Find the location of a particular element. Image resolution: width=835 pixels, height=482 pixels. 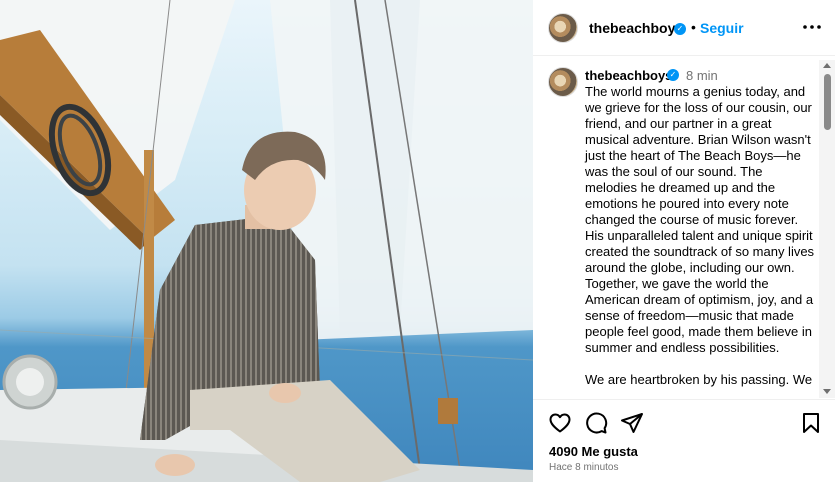

caption-avatar is located at coordinates (563, 82).